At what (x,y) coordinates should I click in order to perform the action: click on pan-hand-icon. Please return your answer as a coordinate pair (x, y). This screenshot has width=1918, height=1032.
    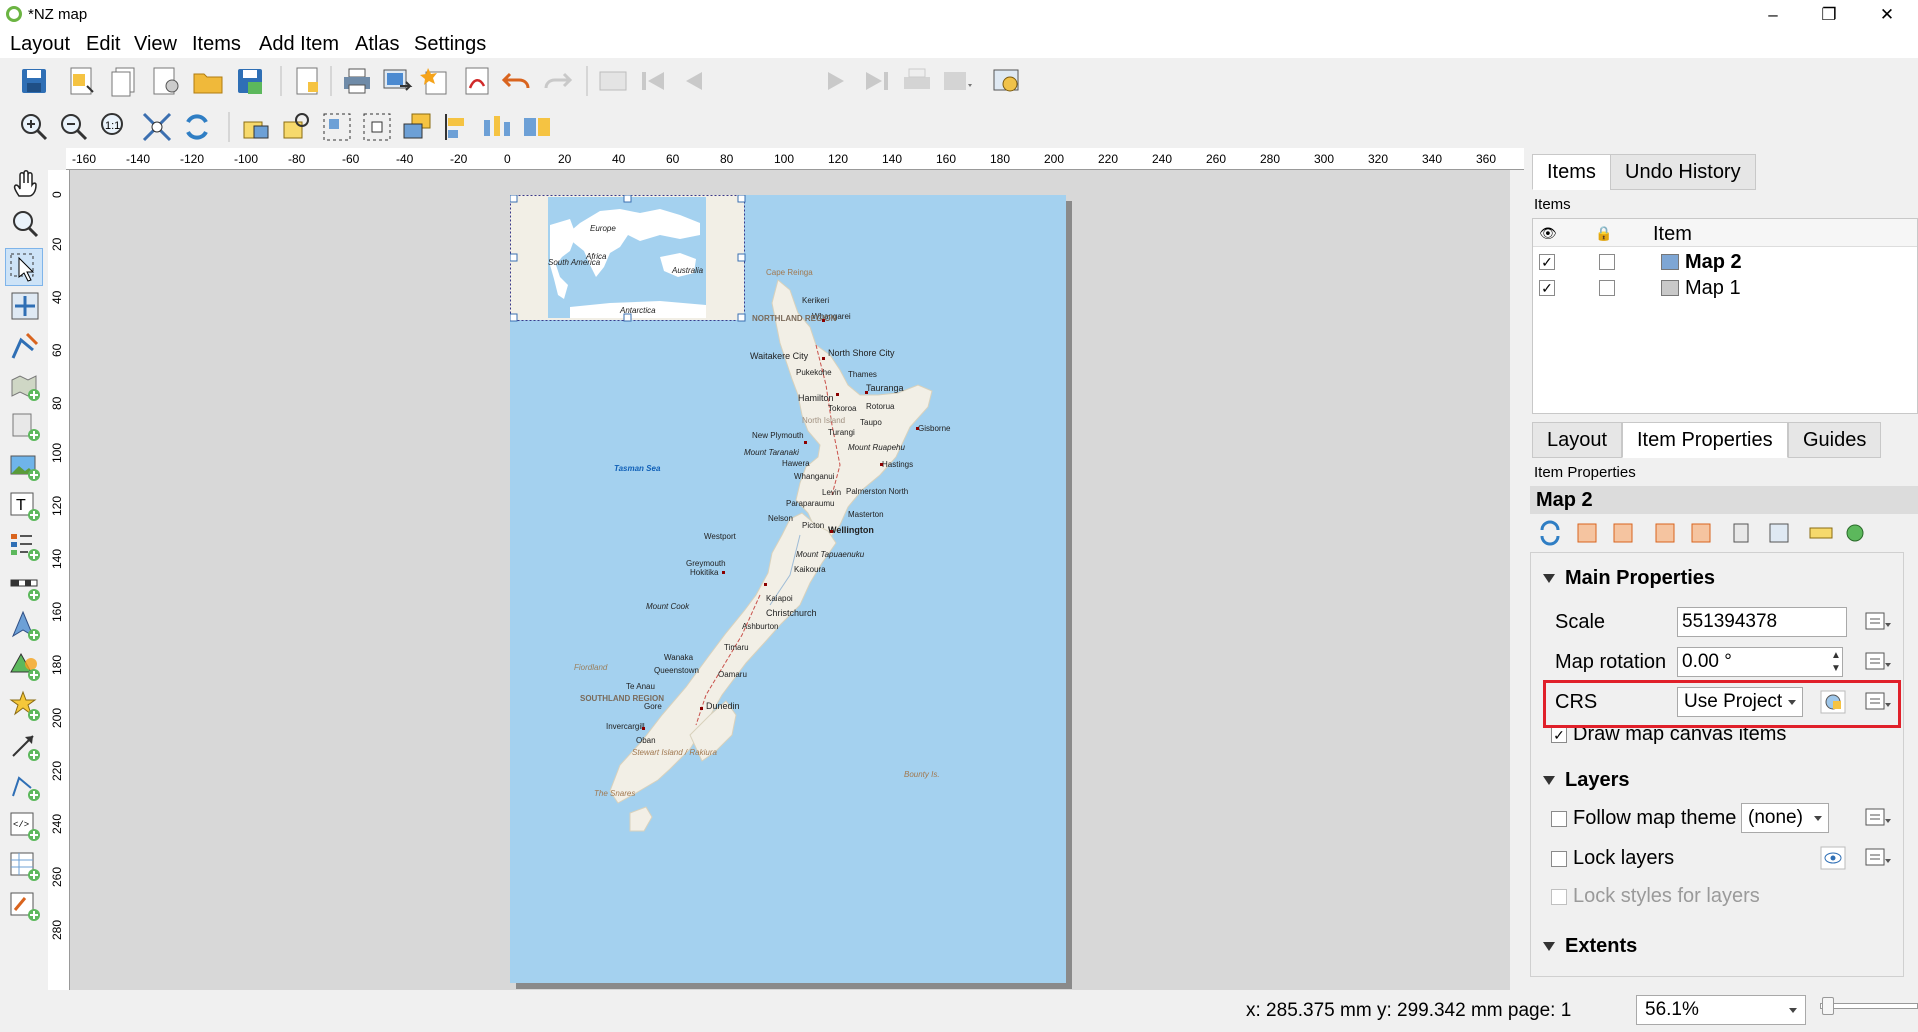
    Looking at the image, I should click on (25, 184).